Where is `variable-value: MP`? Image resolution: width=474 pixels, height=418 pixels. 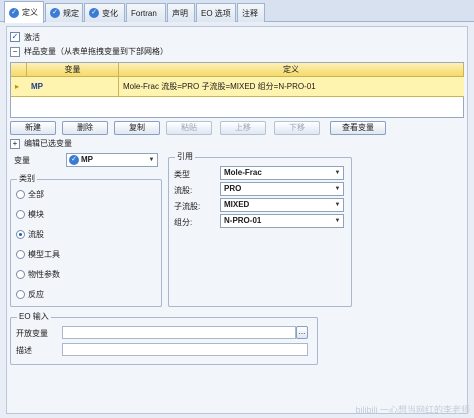 variable-value: MP is located at coordinates (87, 159).